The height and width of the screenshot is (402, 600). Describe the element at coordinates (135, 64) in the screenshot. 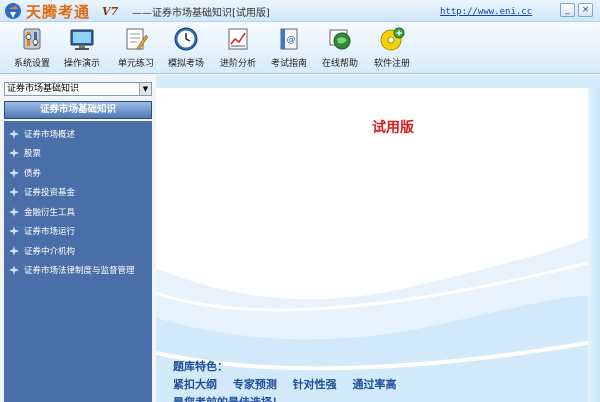

I see `toolbar-label: 单元练习` at that location.